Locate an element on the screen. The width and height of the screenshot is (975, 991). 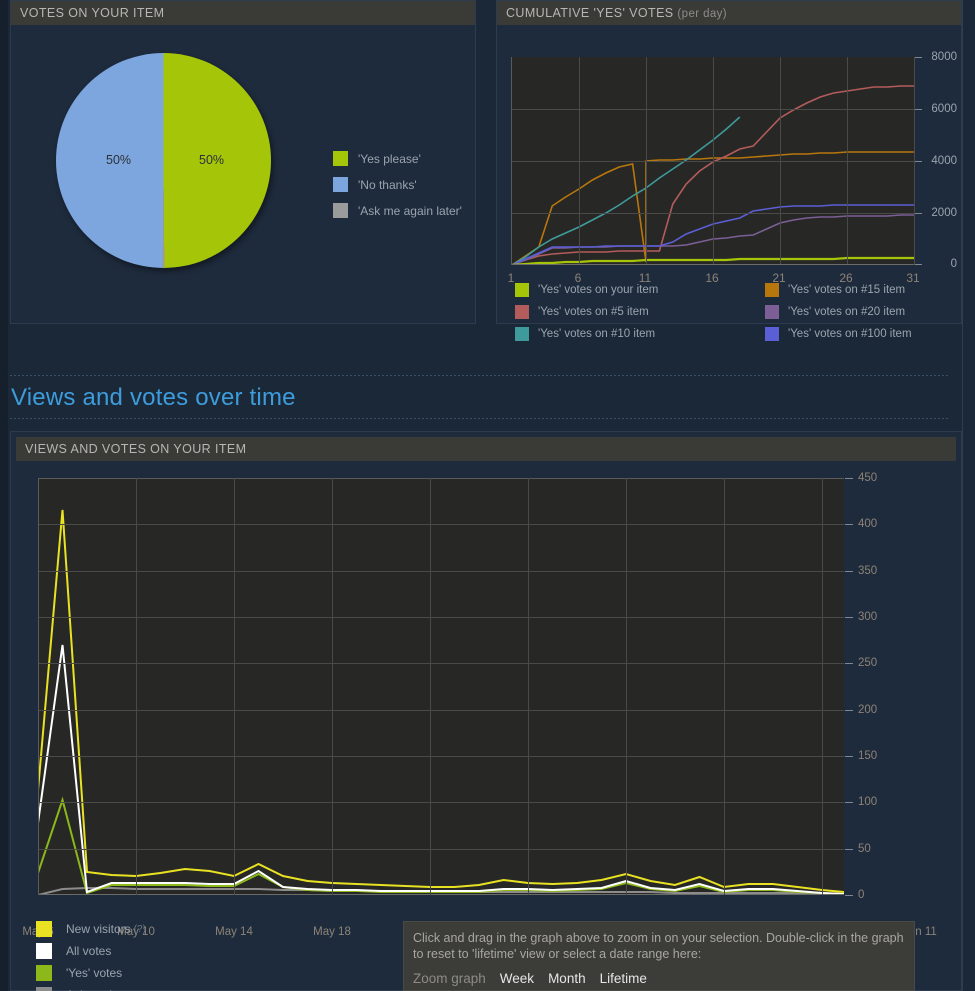
legend-item-20: 'Yes' votes on #20 item is located at coordinates (865, 312).